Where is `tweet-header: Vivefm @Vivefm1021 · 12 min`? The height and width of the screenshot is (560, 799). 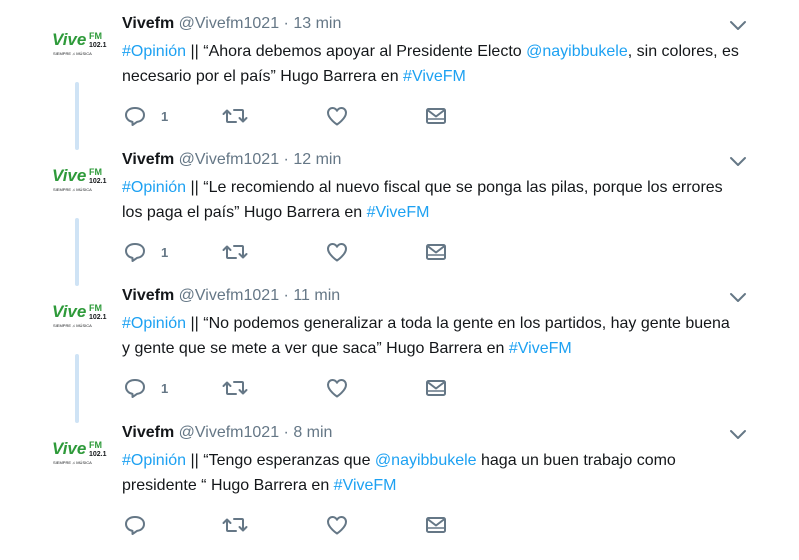
tweet-header: Vivefm @Vivefm1021 · 12 min is located at coordinates (231, 160).